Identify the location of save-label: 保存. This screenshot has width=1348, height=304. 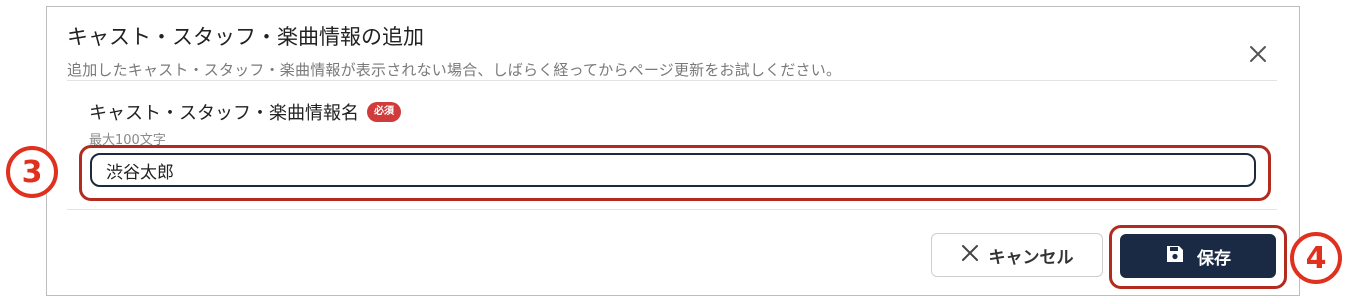
(1214, 258).